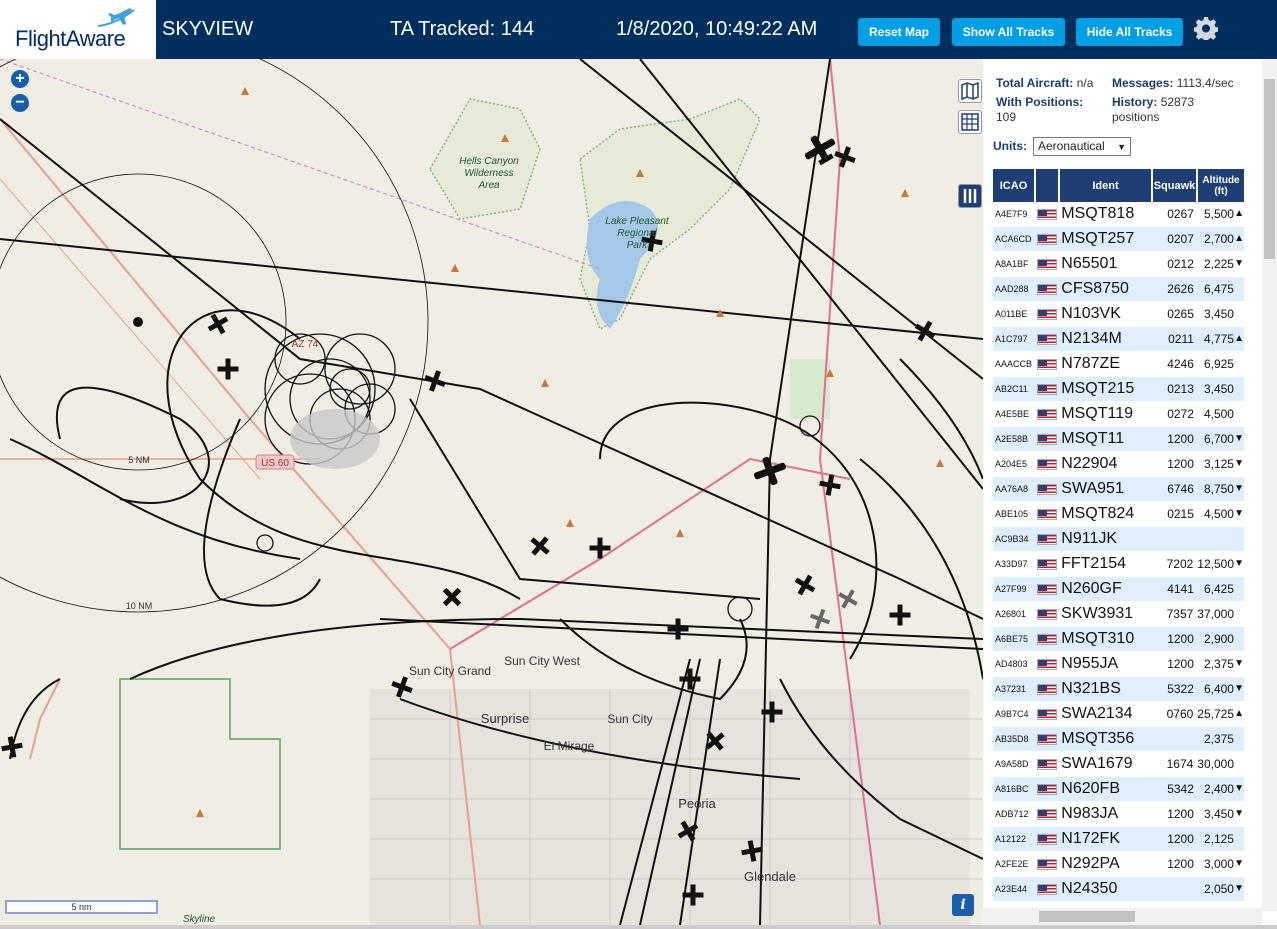  What do you see at coordinates (1044, 83) in the screenshot?
I see `total-aircraft-stat: Total Aircraft: n/a` at bounding box center [1044, 83].